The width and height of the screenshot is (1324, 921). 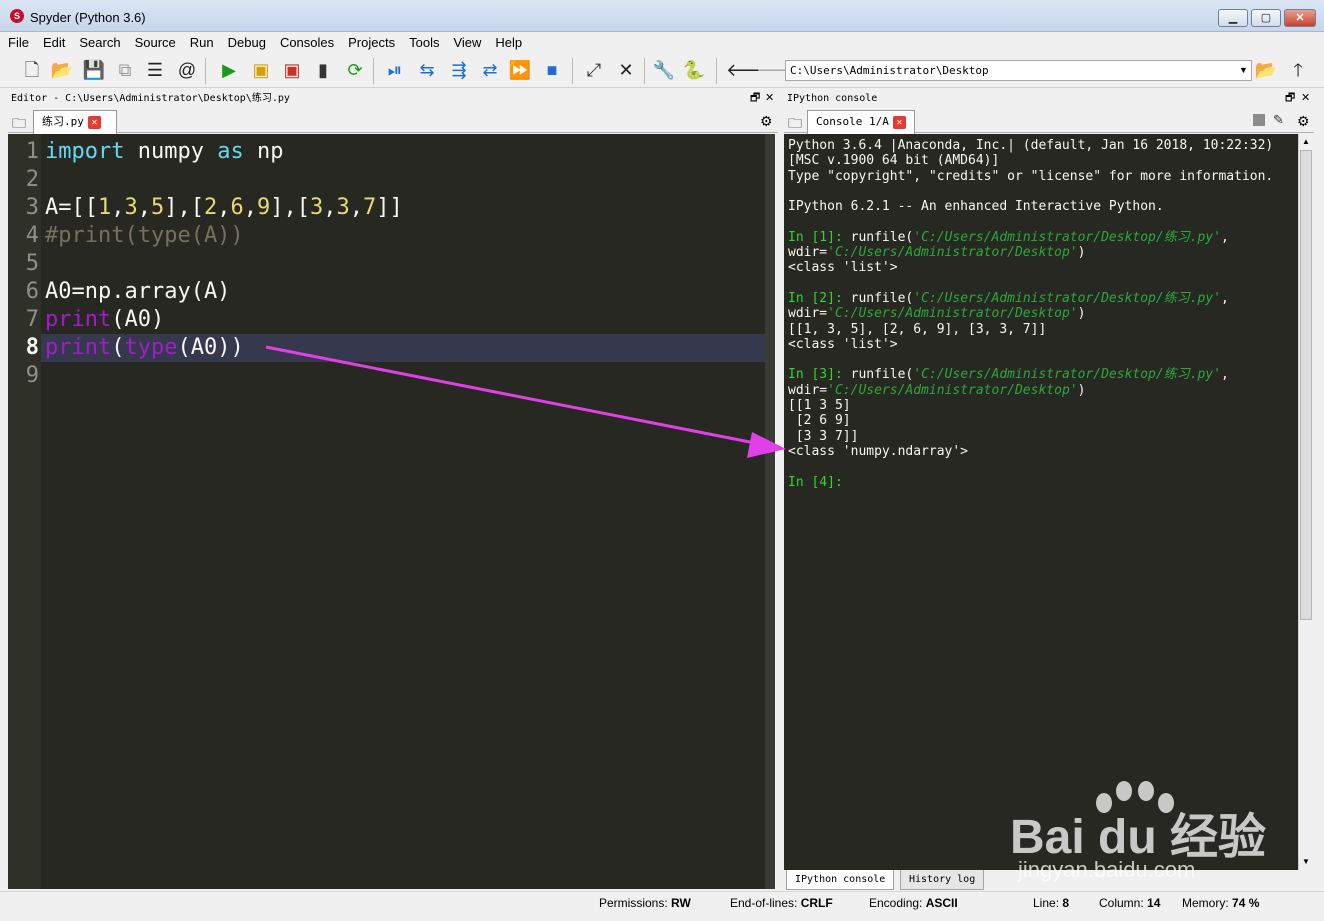 I want to click on rerun-icon: ⟳, so click(x=355, y=70).